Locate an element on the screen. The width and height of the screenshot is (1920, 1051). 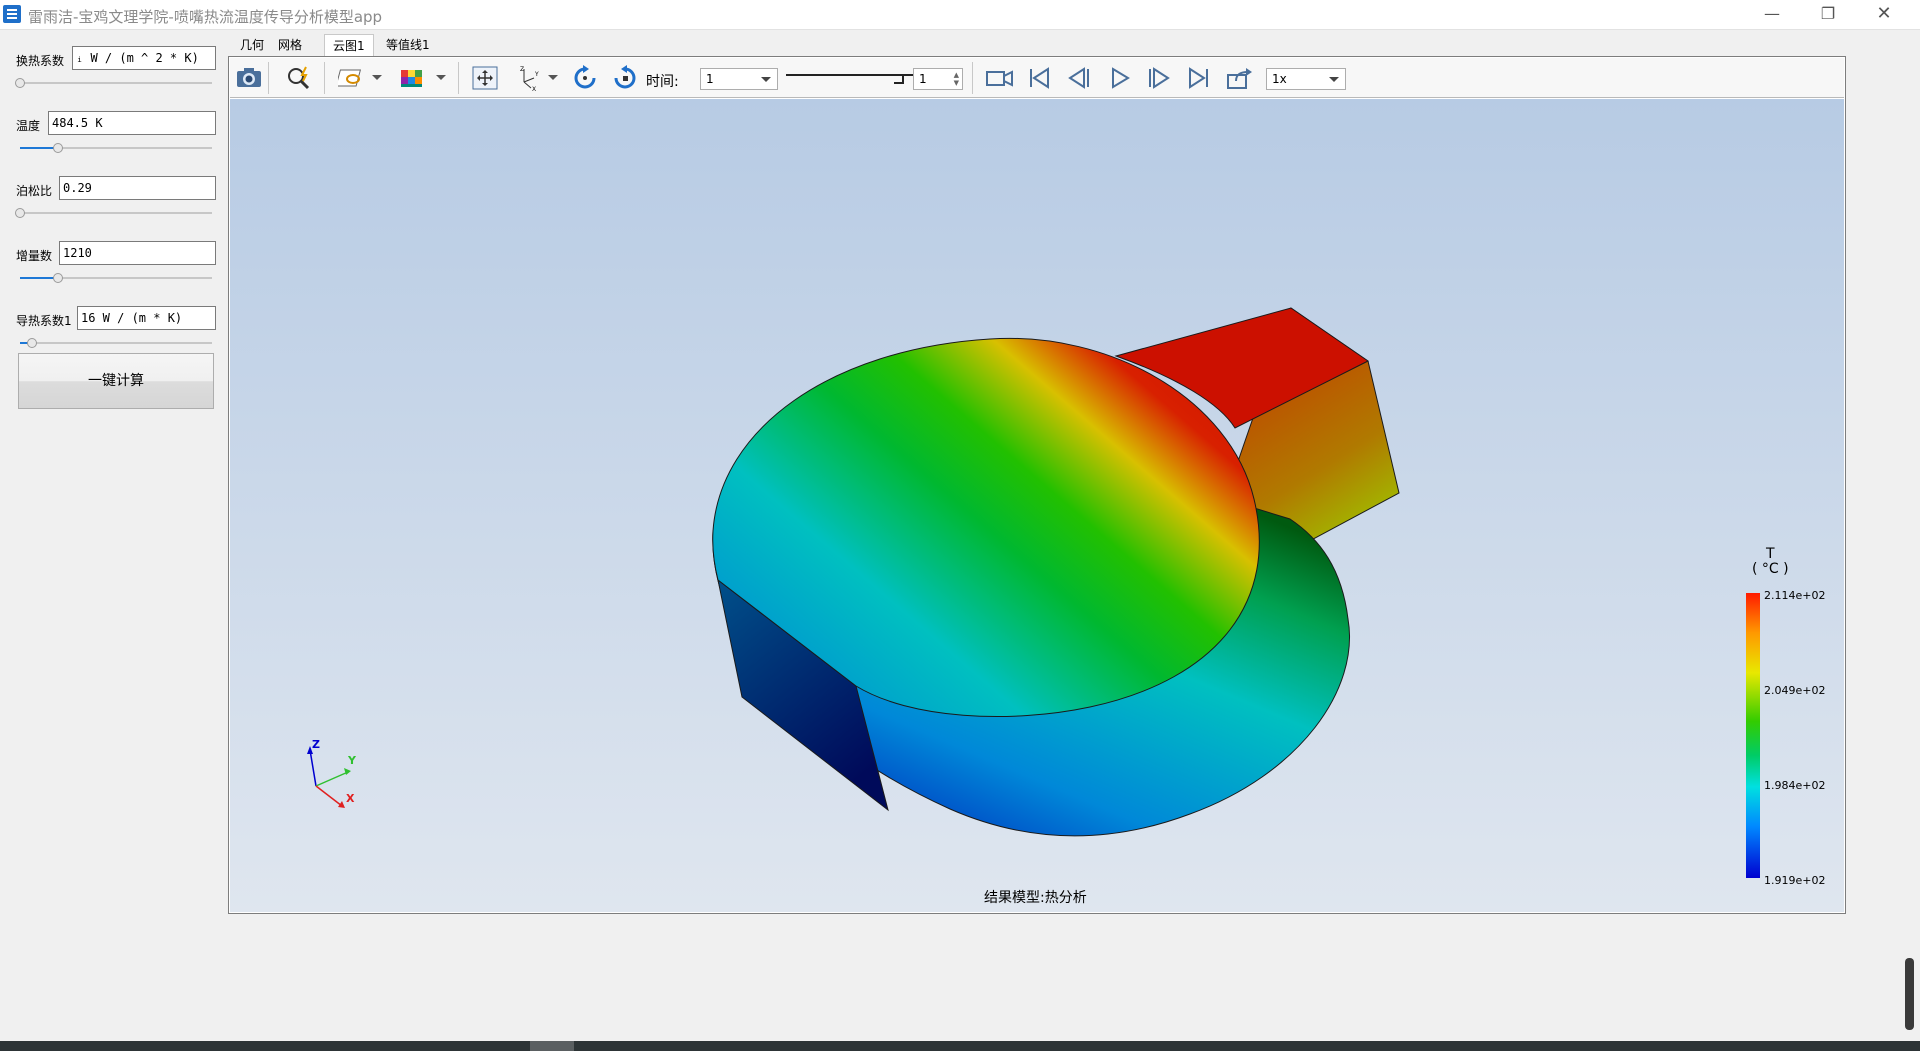
time-select: 1 is located at coordinates (739, 79).